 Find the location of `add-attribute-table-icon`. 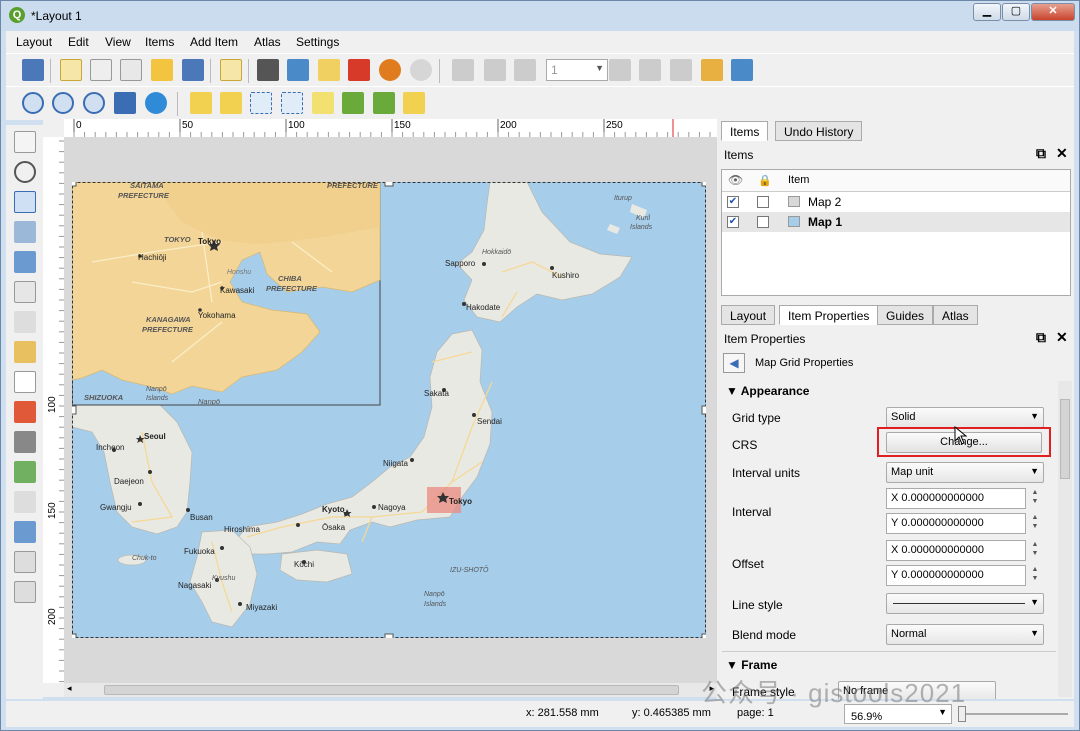

add-attribute-table-icon is located at coordinates (25, 592).